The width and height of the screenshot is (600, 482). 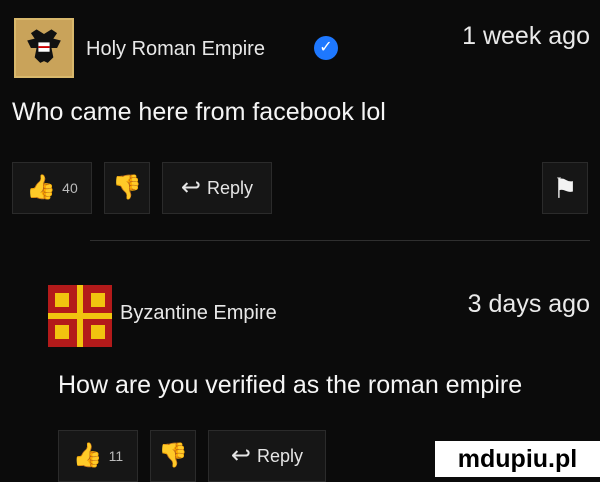 I want to click on flag-button: ⚑, so click(x=565, y=188).